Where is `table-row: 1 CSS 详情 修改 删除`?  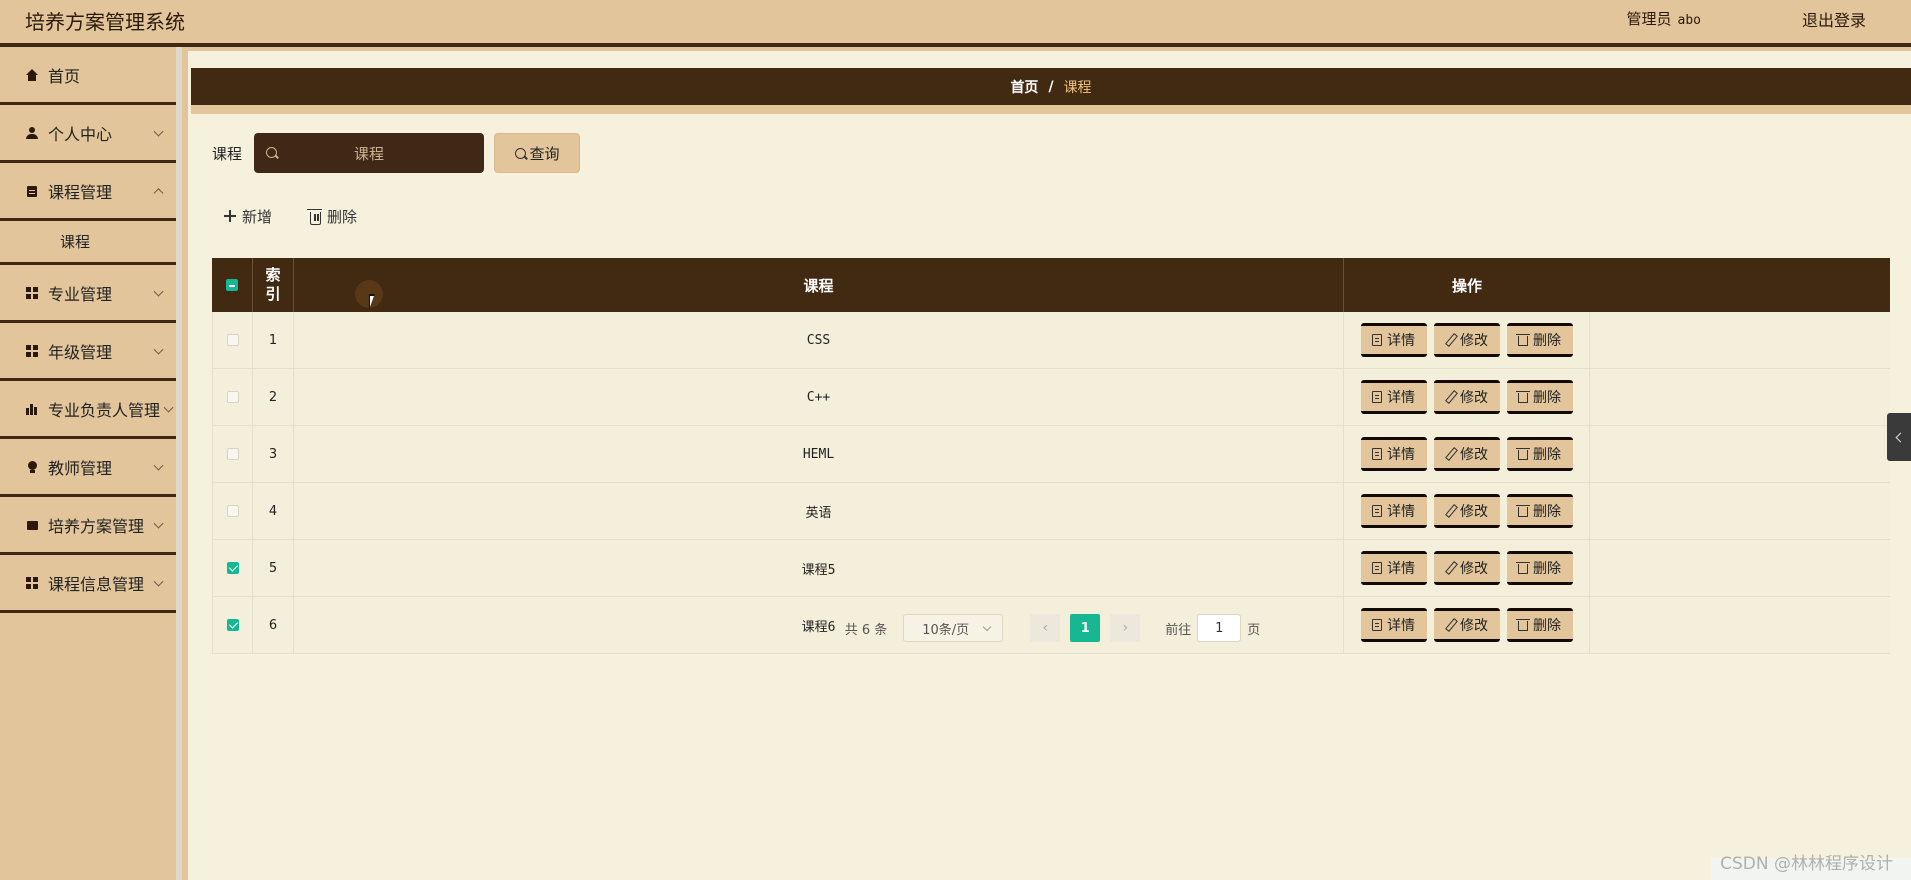 table-row: 1 CSS 详情 修改 删除 is located at coordinates (1051, 340).